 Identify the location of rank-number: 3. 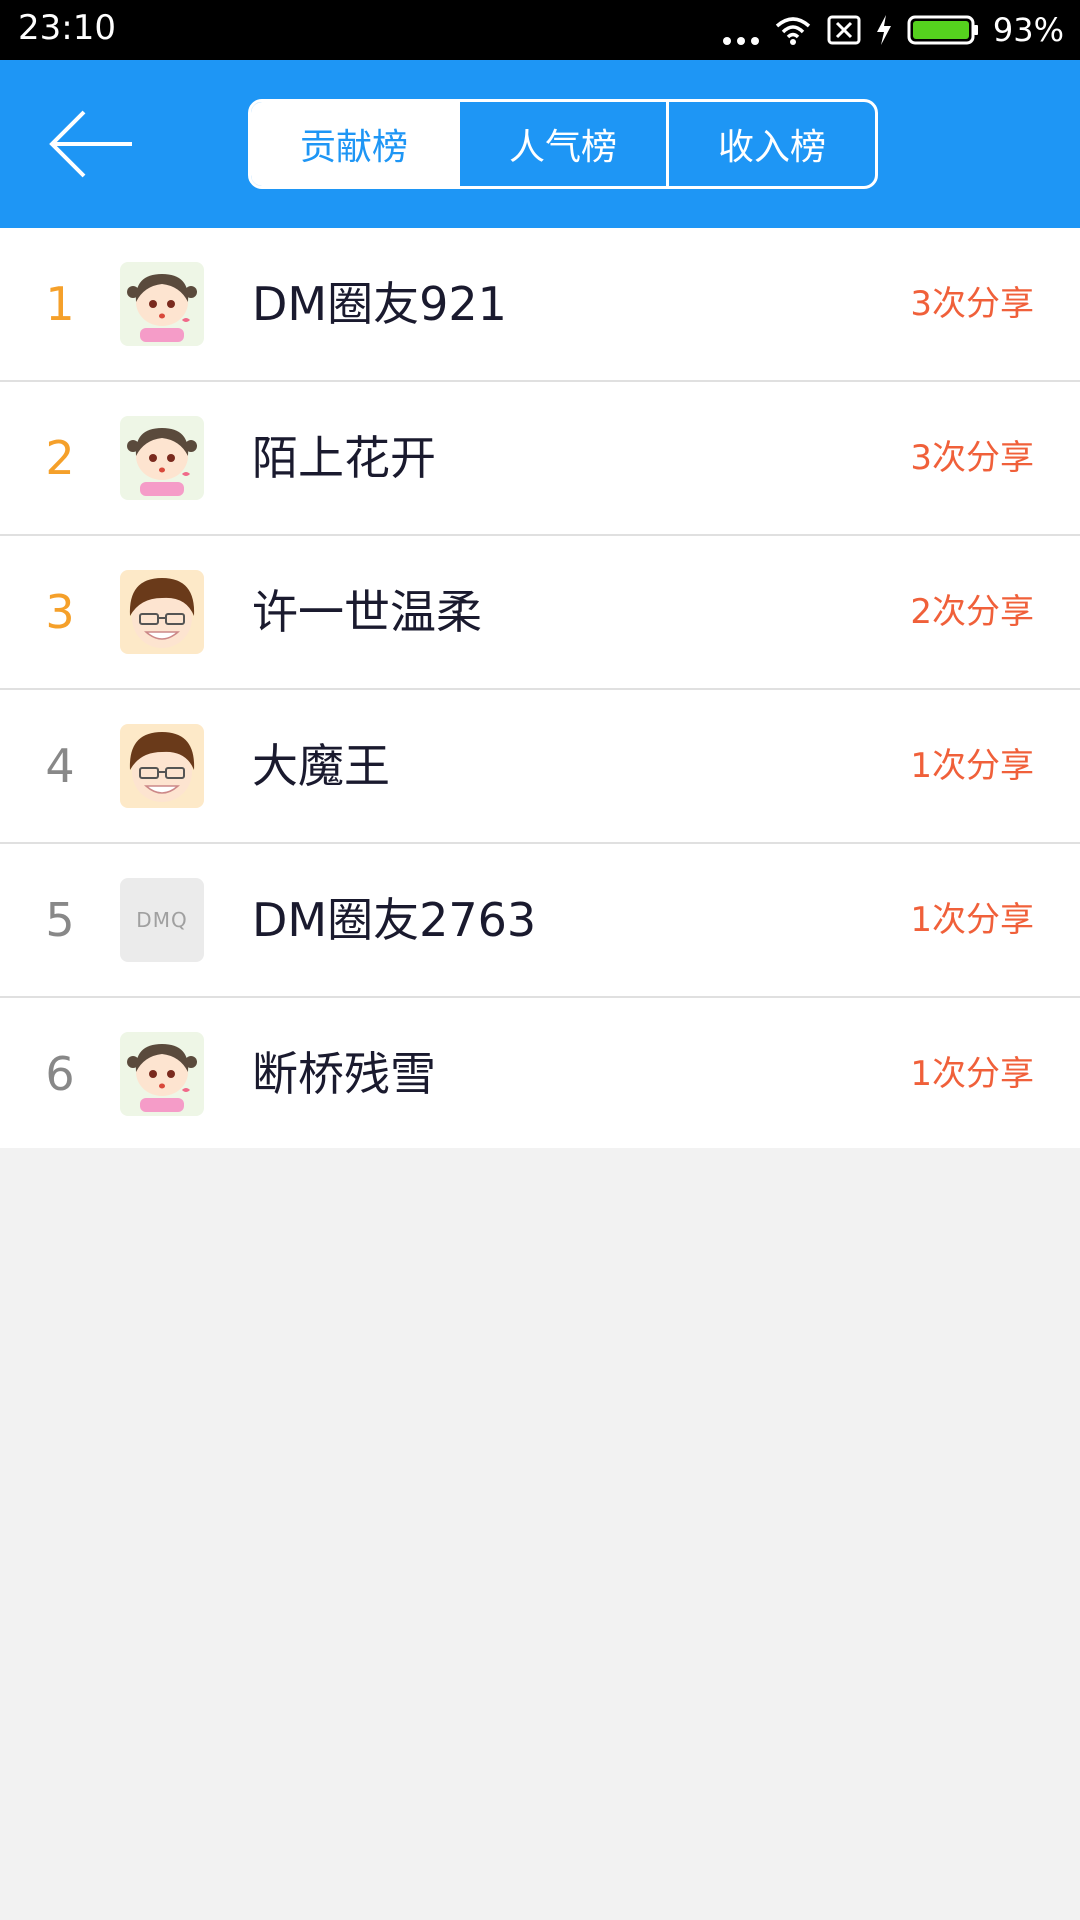
(60, 612).